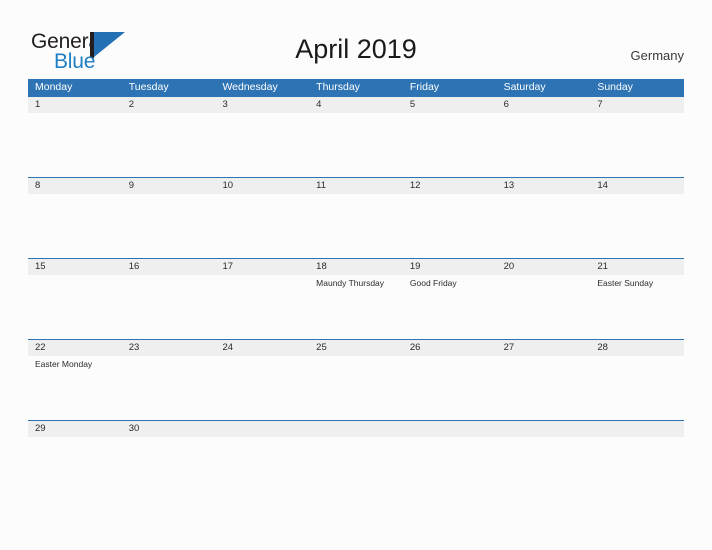  Describe the element at coordinates (657, 55) in the screenshot. I see `country-label: Germany` at that location.